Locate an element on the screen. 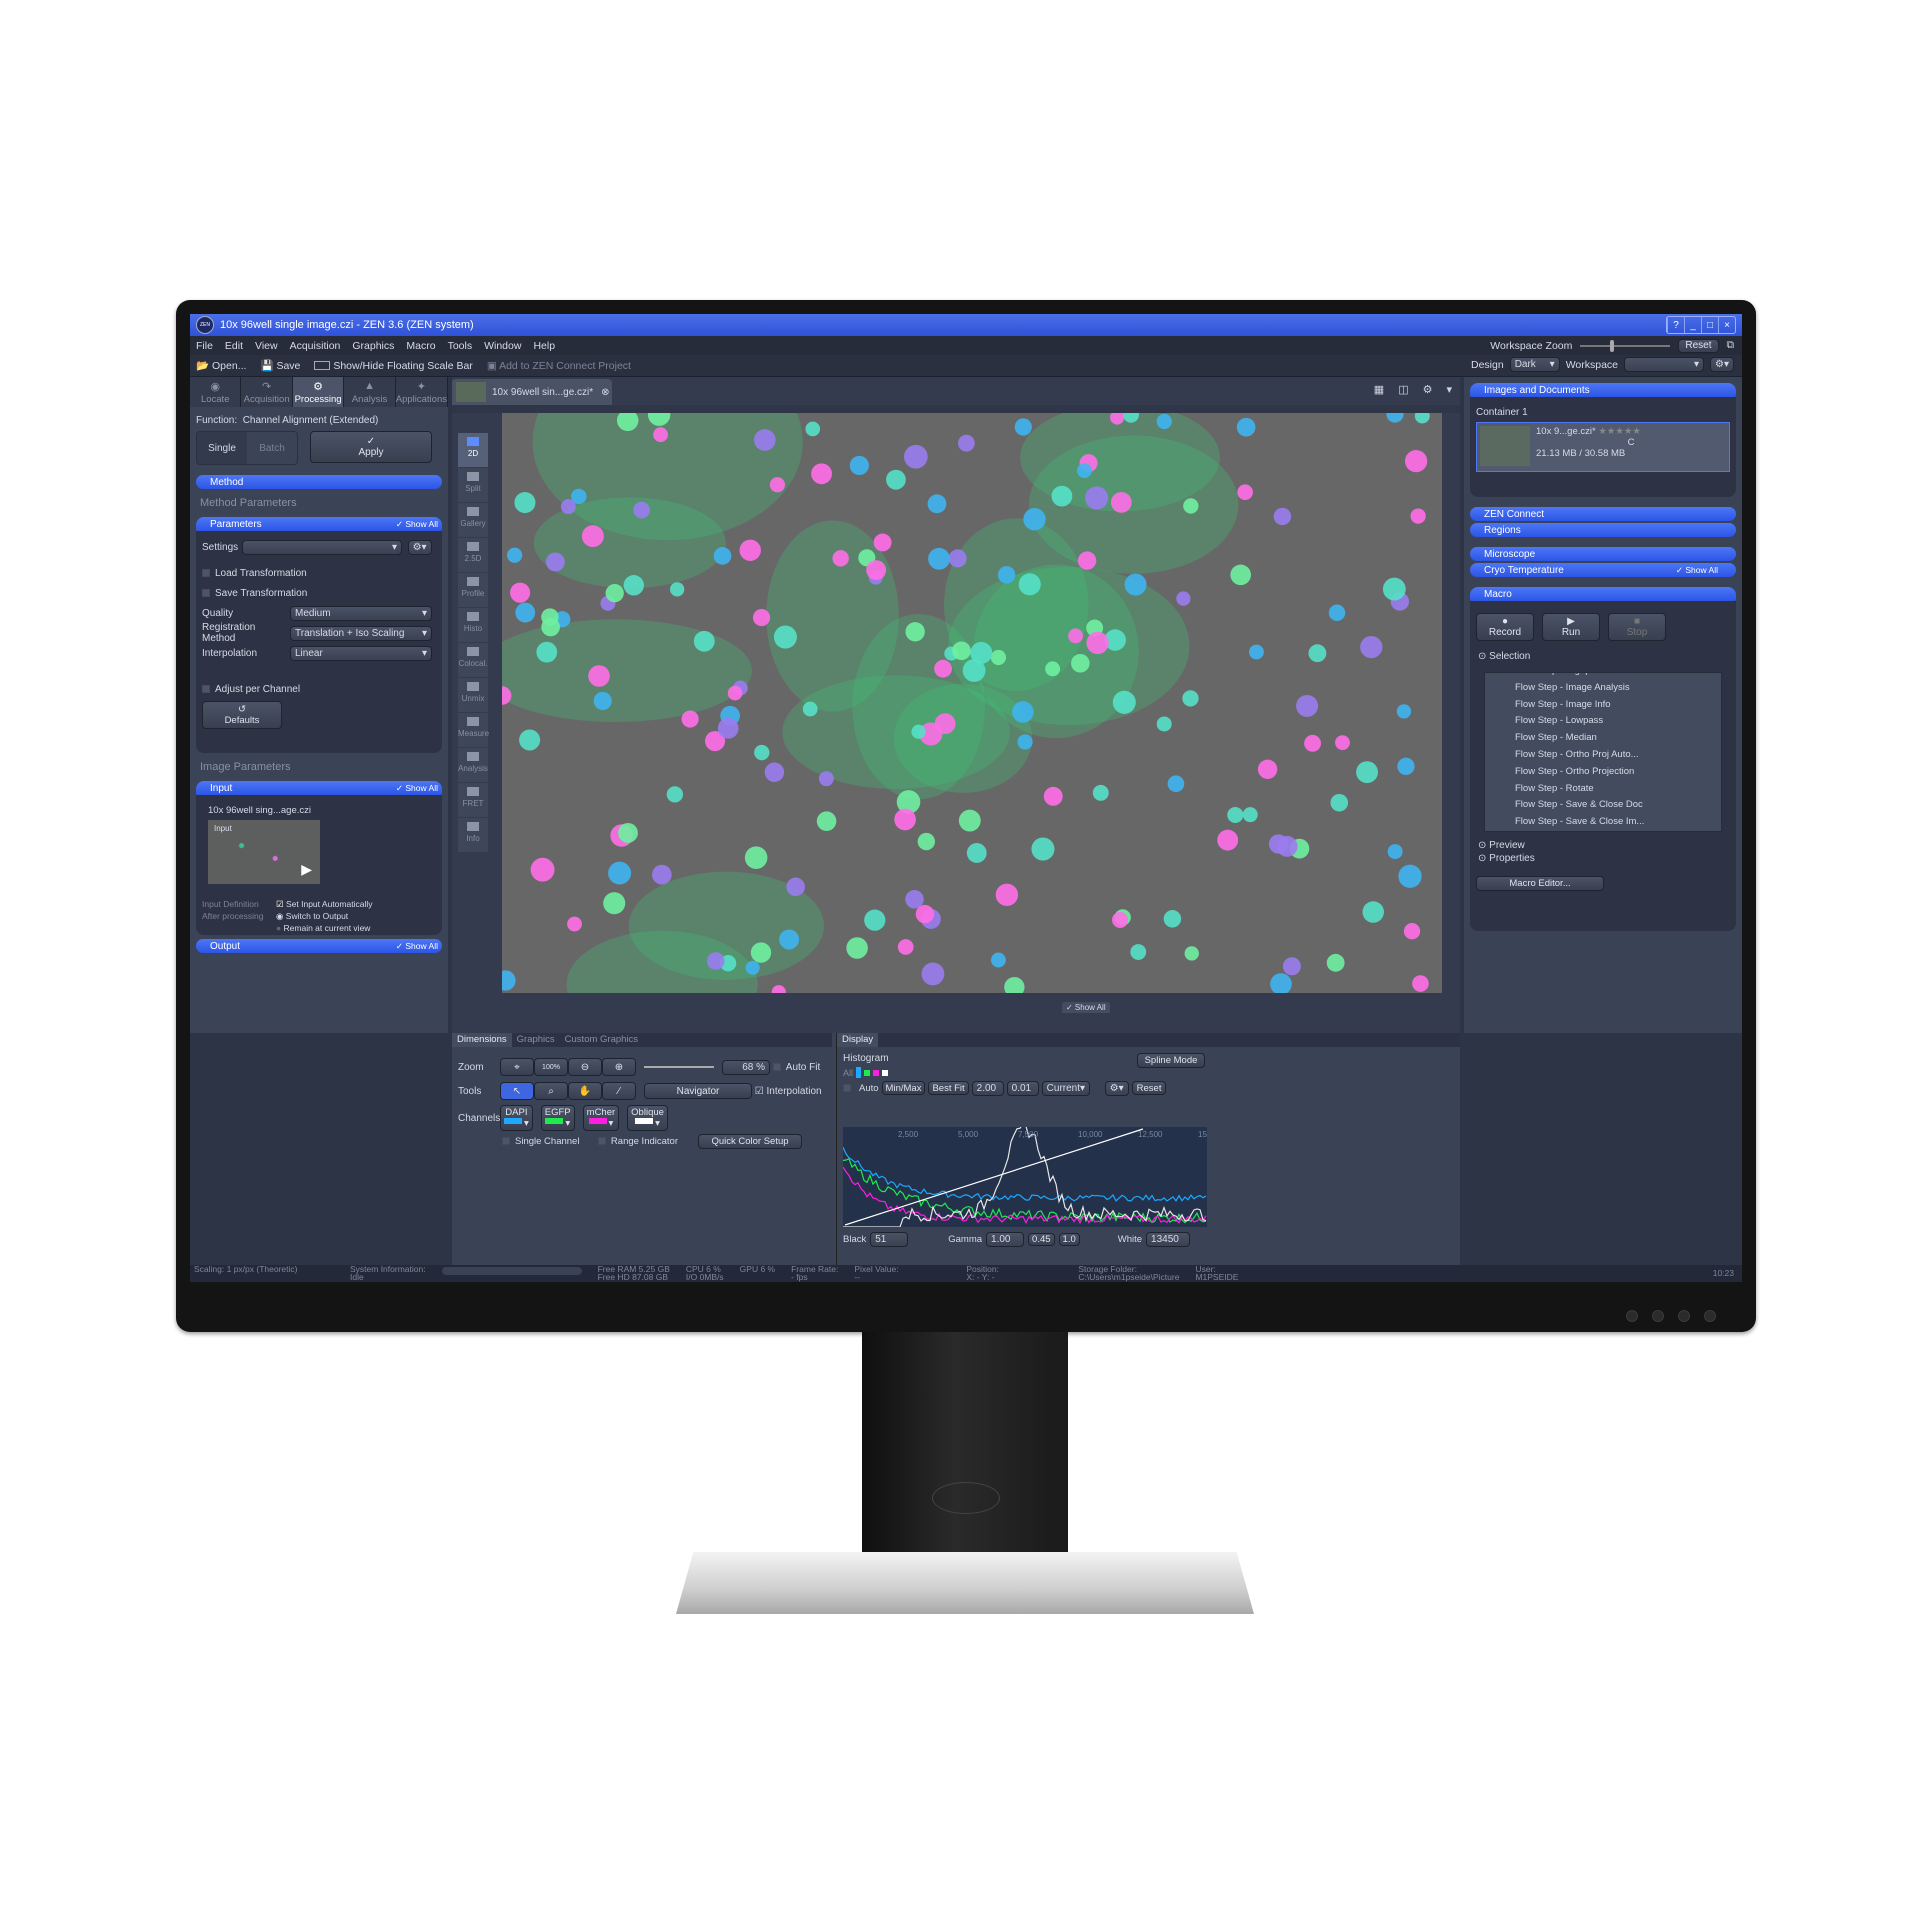 Image resolution: width=1920 pixels, height=1920 pixels. remain-radio: ● is located at coordinates (278, 928).